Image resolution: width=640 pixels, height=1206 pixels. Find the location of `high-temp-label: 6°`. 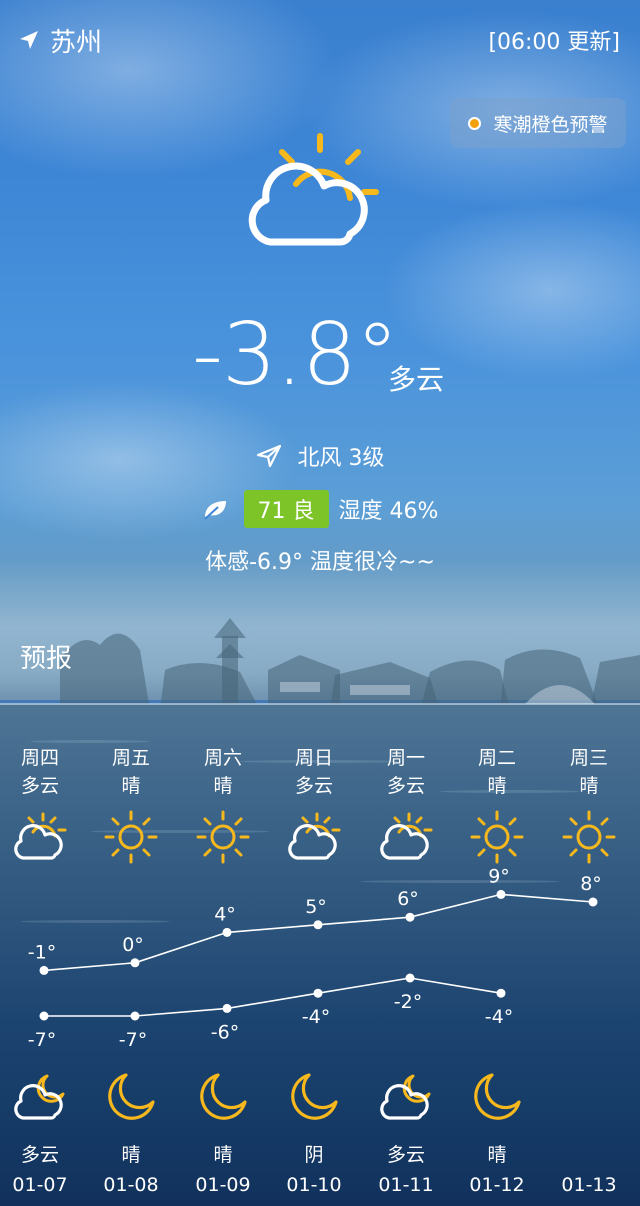

high-temp-label: 6° is located at coordinates (408, 899).